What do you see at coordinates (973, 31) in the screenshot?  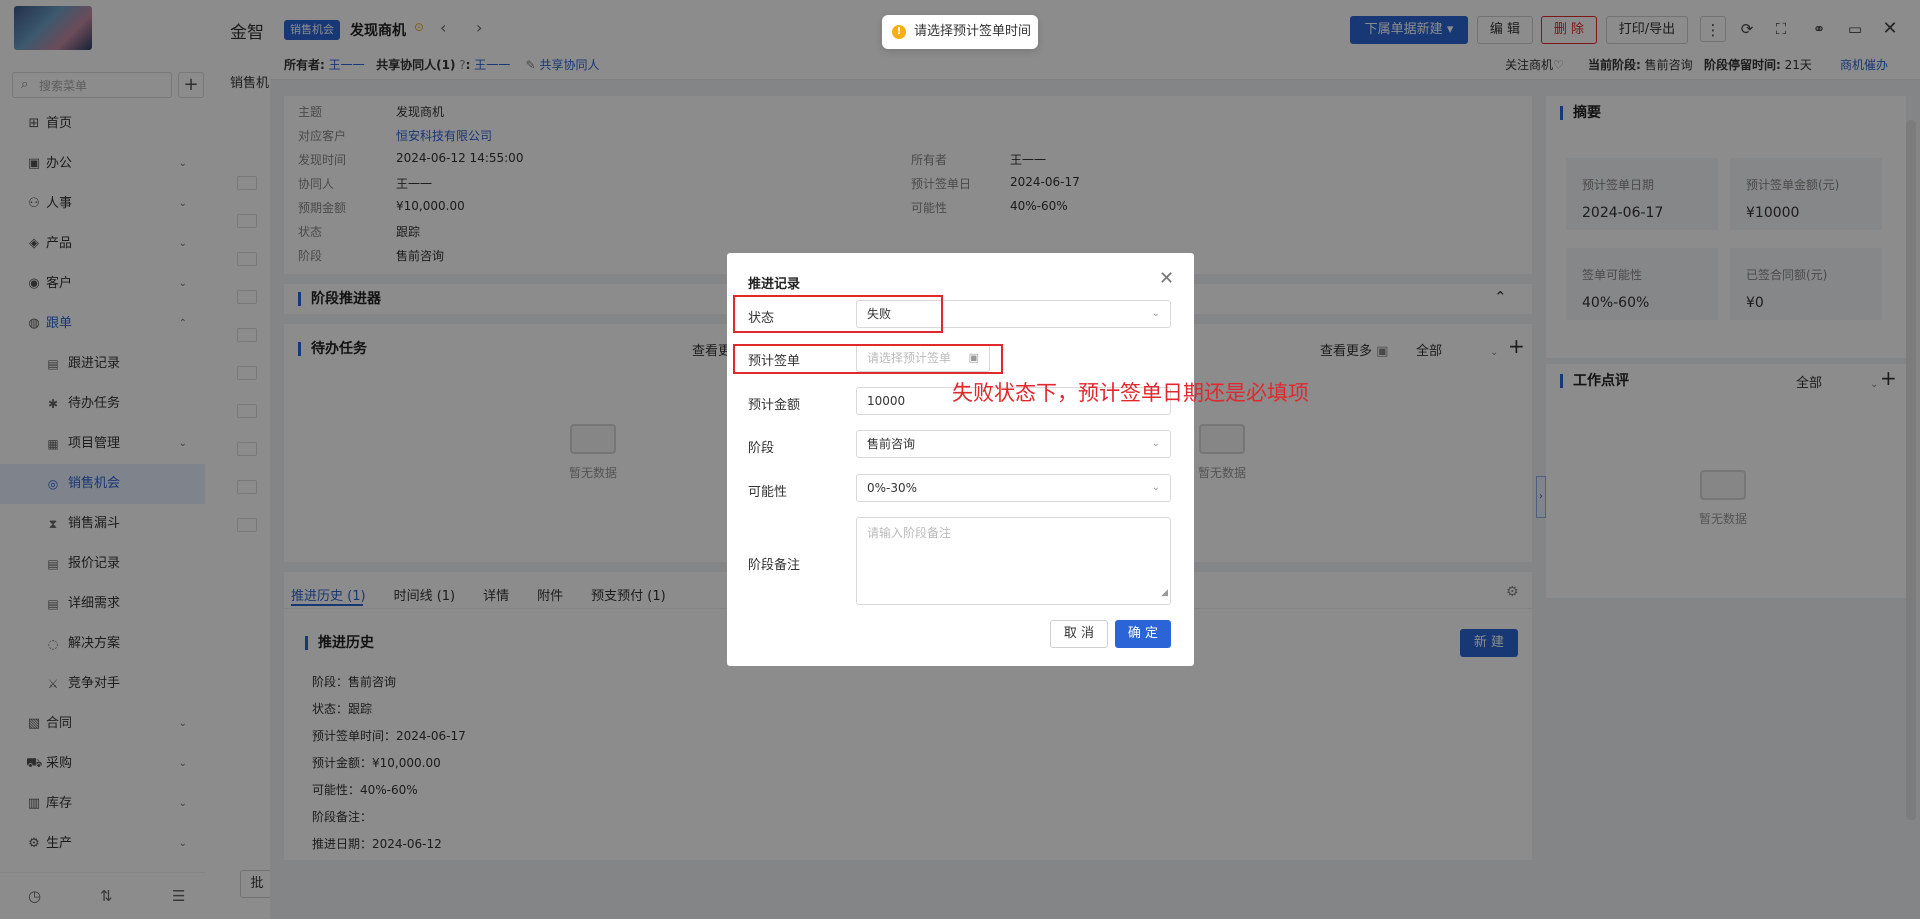 I see `toast-text: 请选择预计签单时间` at bounding box center [973, 31].